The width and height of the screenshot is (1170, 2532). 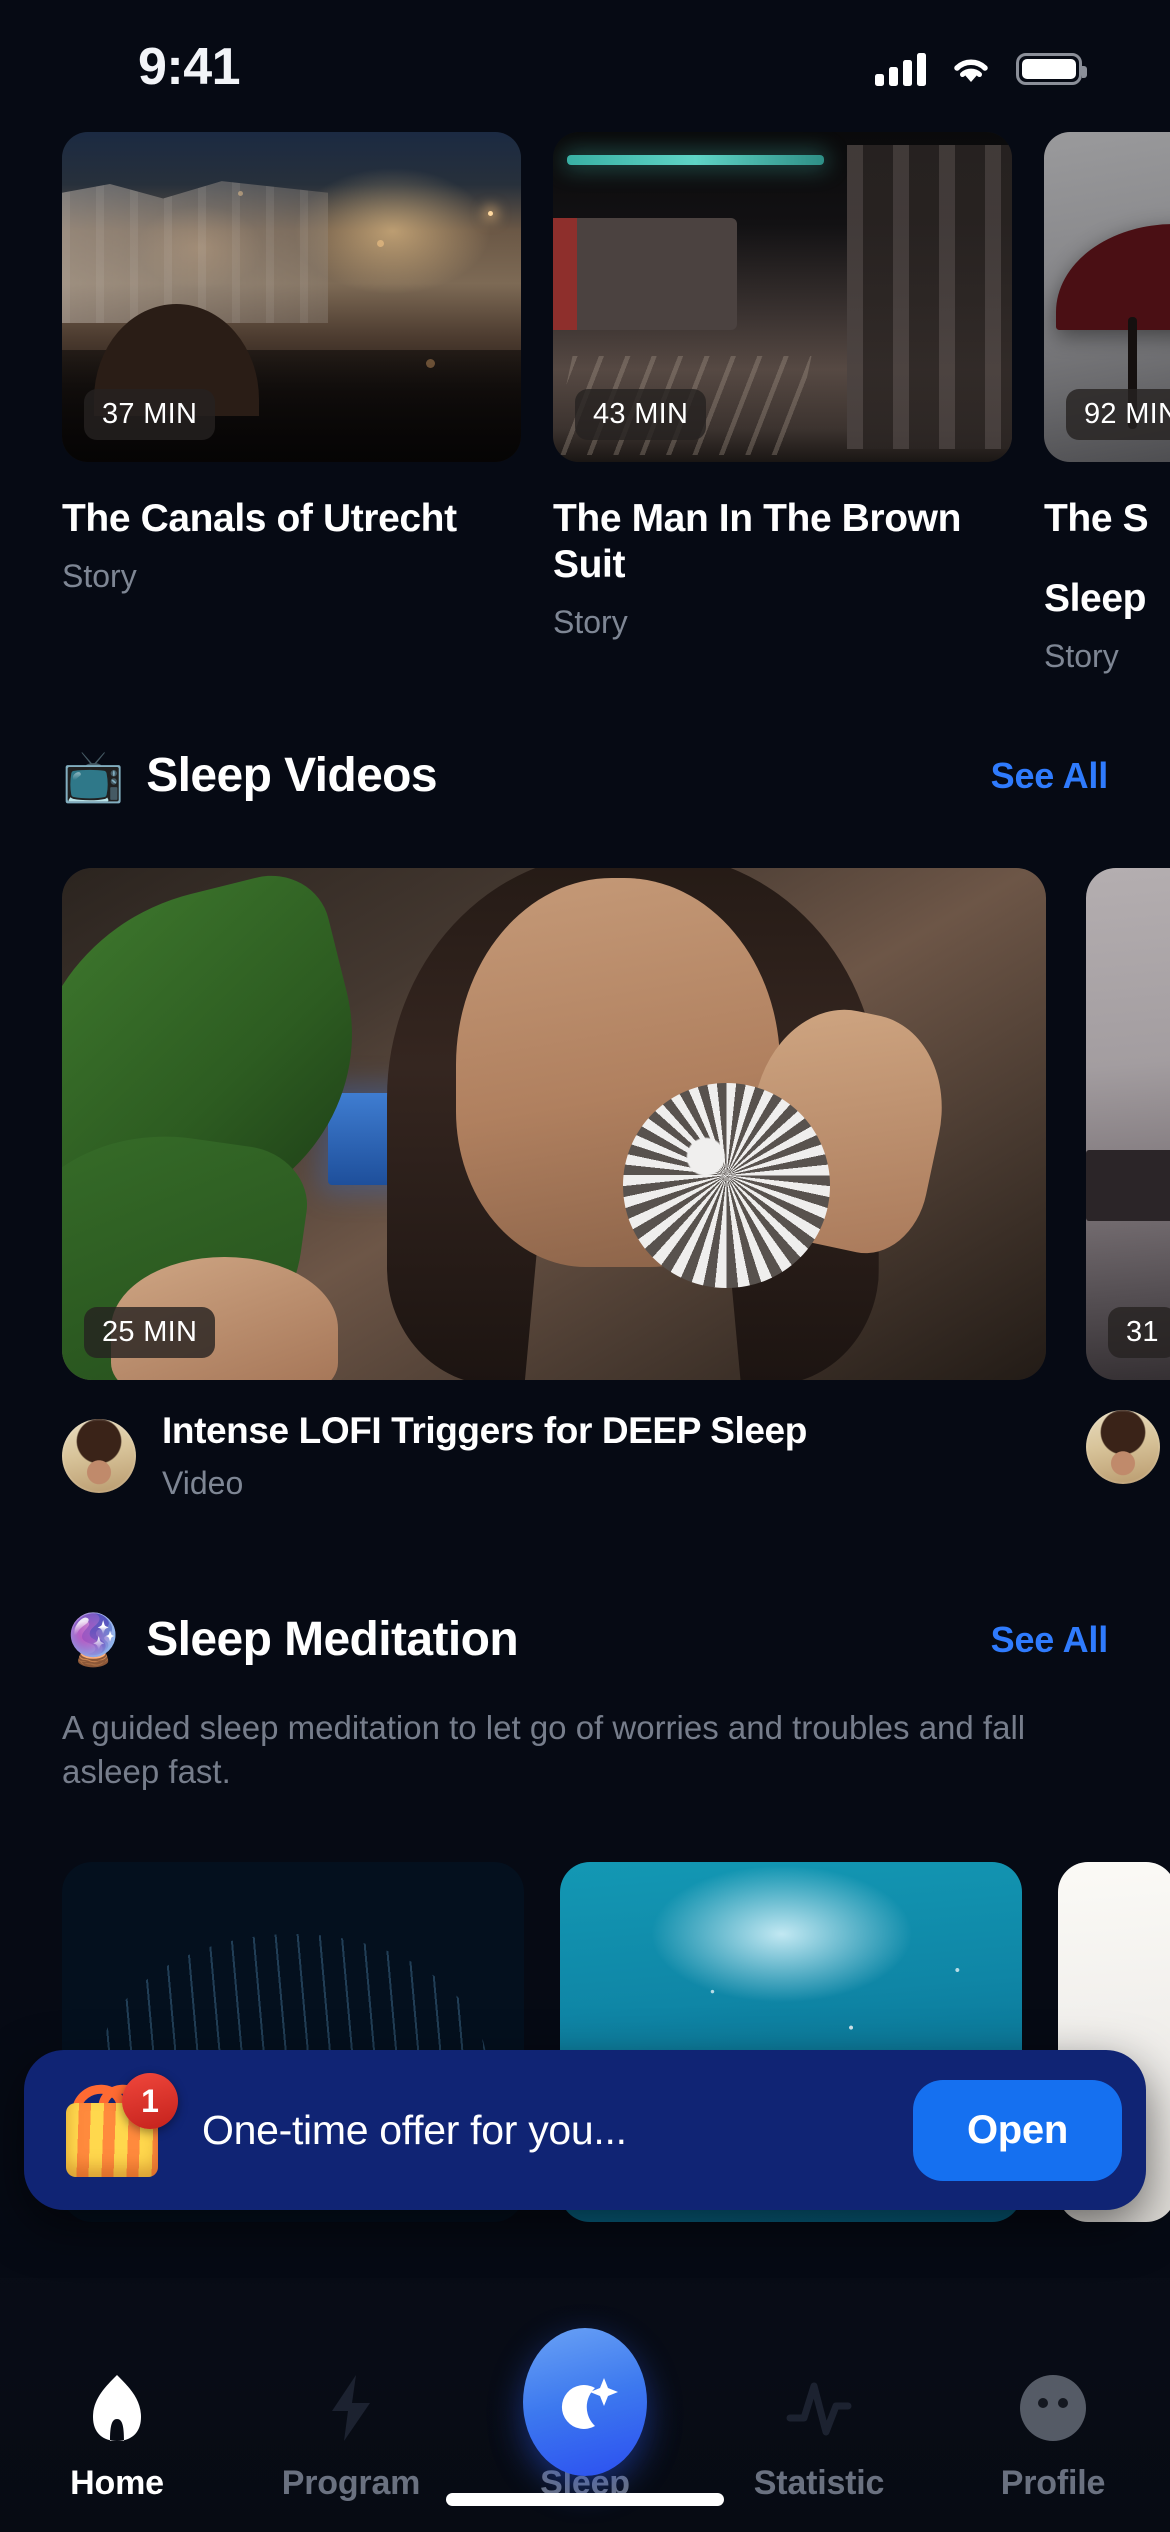 I want to click on tab-program: Program, so click(x=351, y=2436).